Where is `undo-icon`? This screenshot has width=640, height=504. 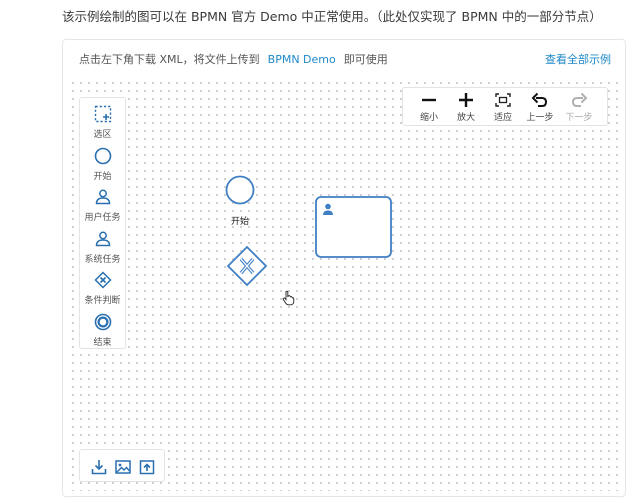 undo-icon is located at coordinates (539, 99).